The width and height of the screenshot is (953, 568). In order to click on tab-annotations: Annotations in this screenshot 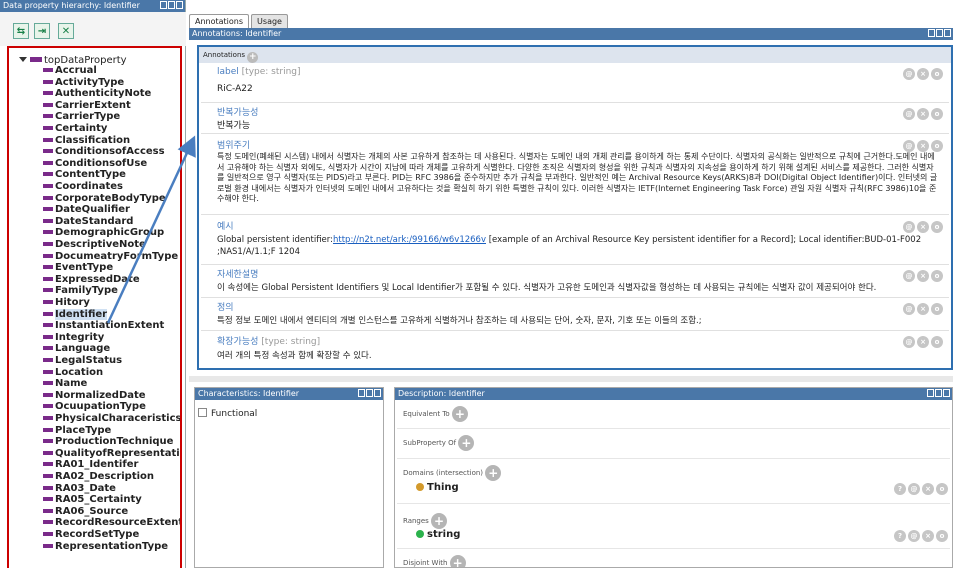, I will do `click(219, 21)`.